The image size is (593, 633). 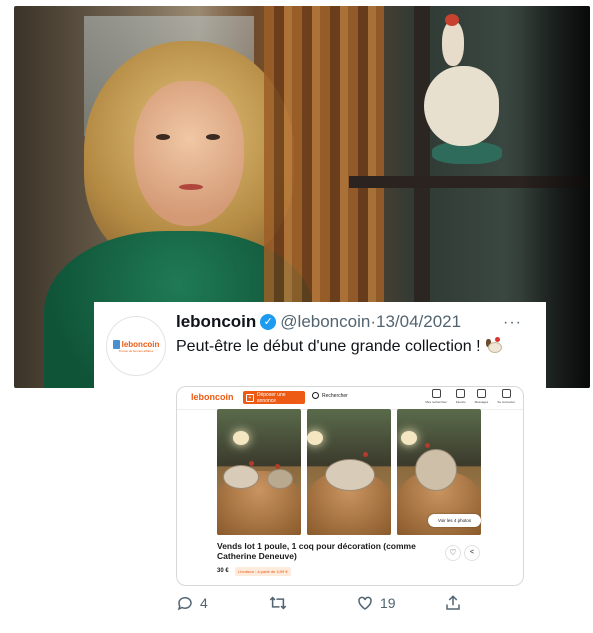 I want to click on lbc-favorites: Favoris, so click(x=461, y=396).